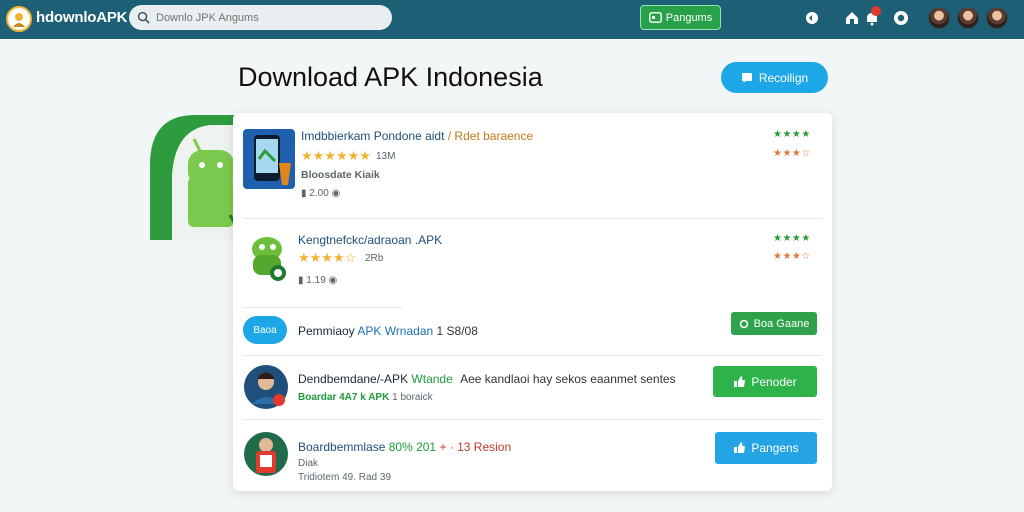 This screenshot has height=512, width=1024. I want to click on button-label: Pangens, so click(775, 448).